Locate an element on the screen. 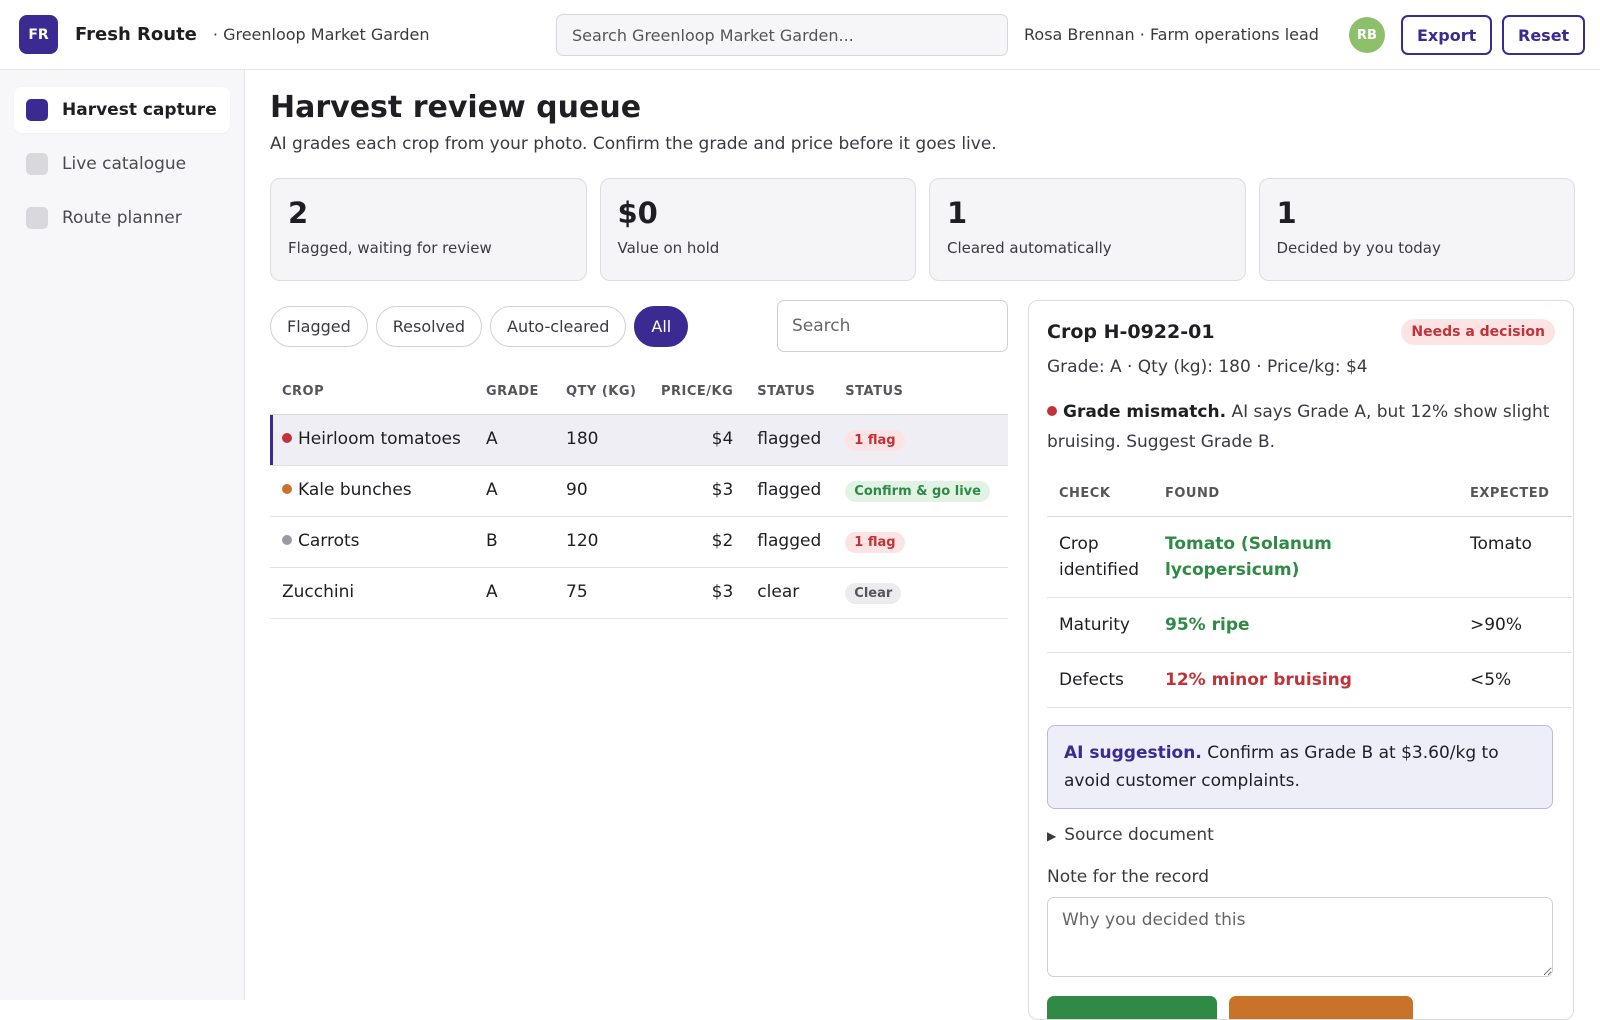 This screenshot has height=1020, width=1600. check-row: Defects 12% minor bruising <5% is located at coordinates (1309, 680).